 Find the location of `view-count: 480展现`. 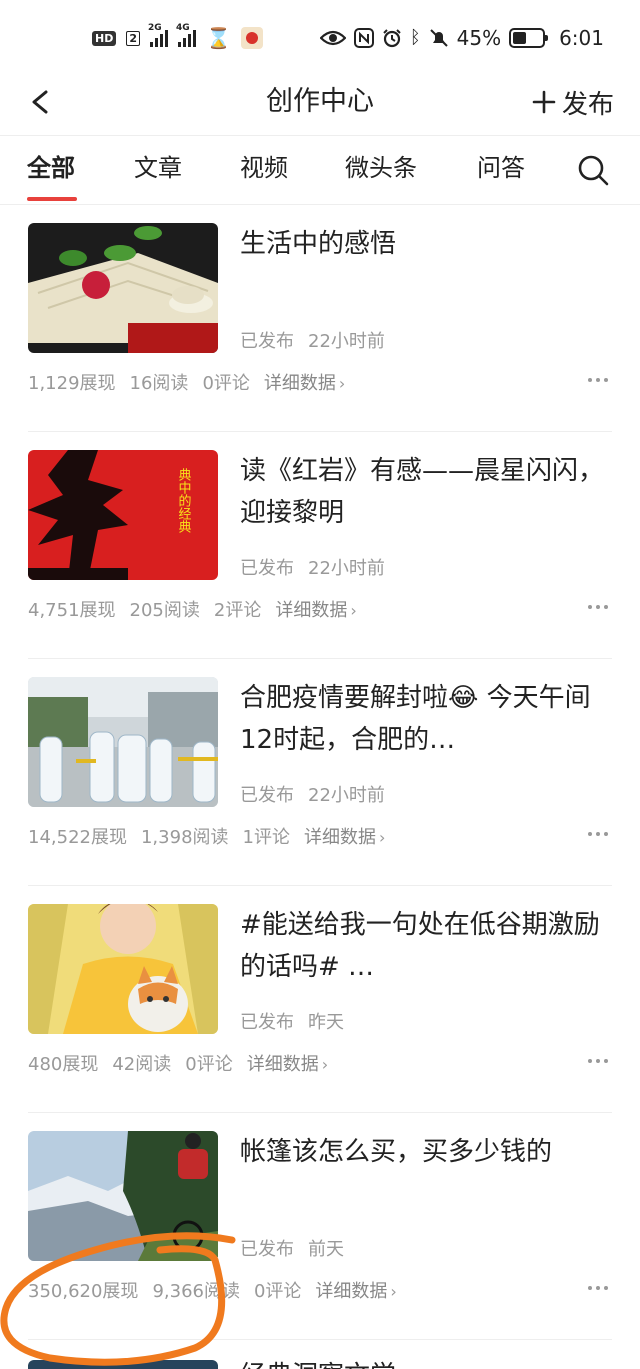

view-count: 480展现 is located at coordinates (63, 1064).